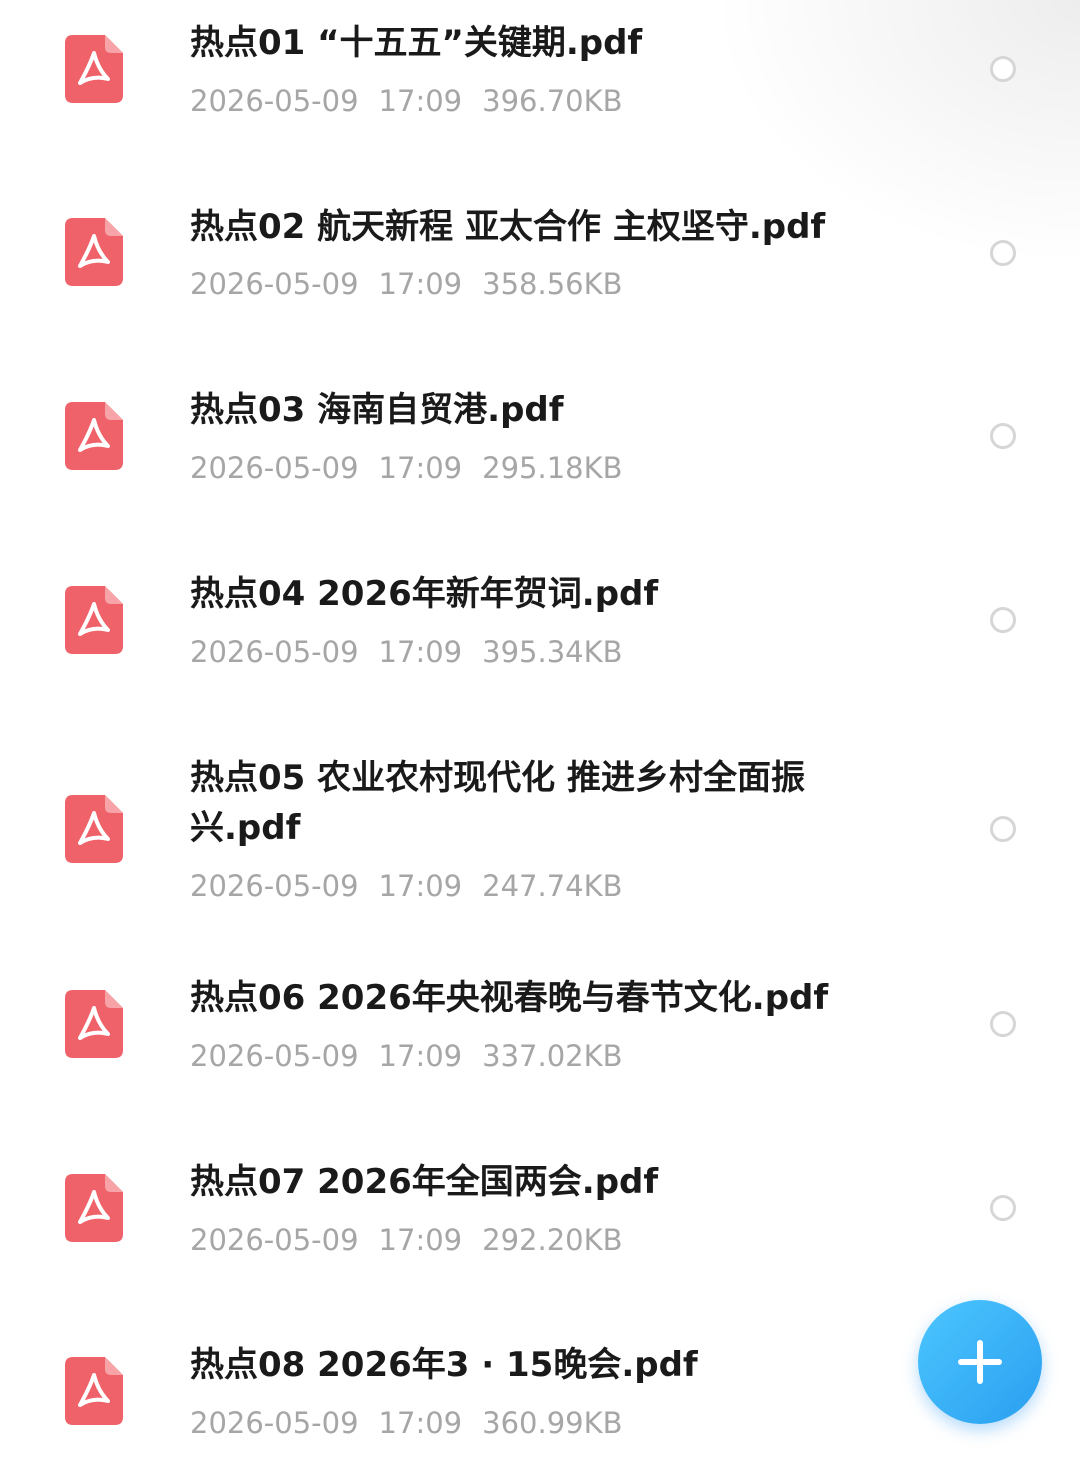  Describe the element at coordinates (552, 1423) in the screenshot. I see `file-size: 360.99KB` at that location.